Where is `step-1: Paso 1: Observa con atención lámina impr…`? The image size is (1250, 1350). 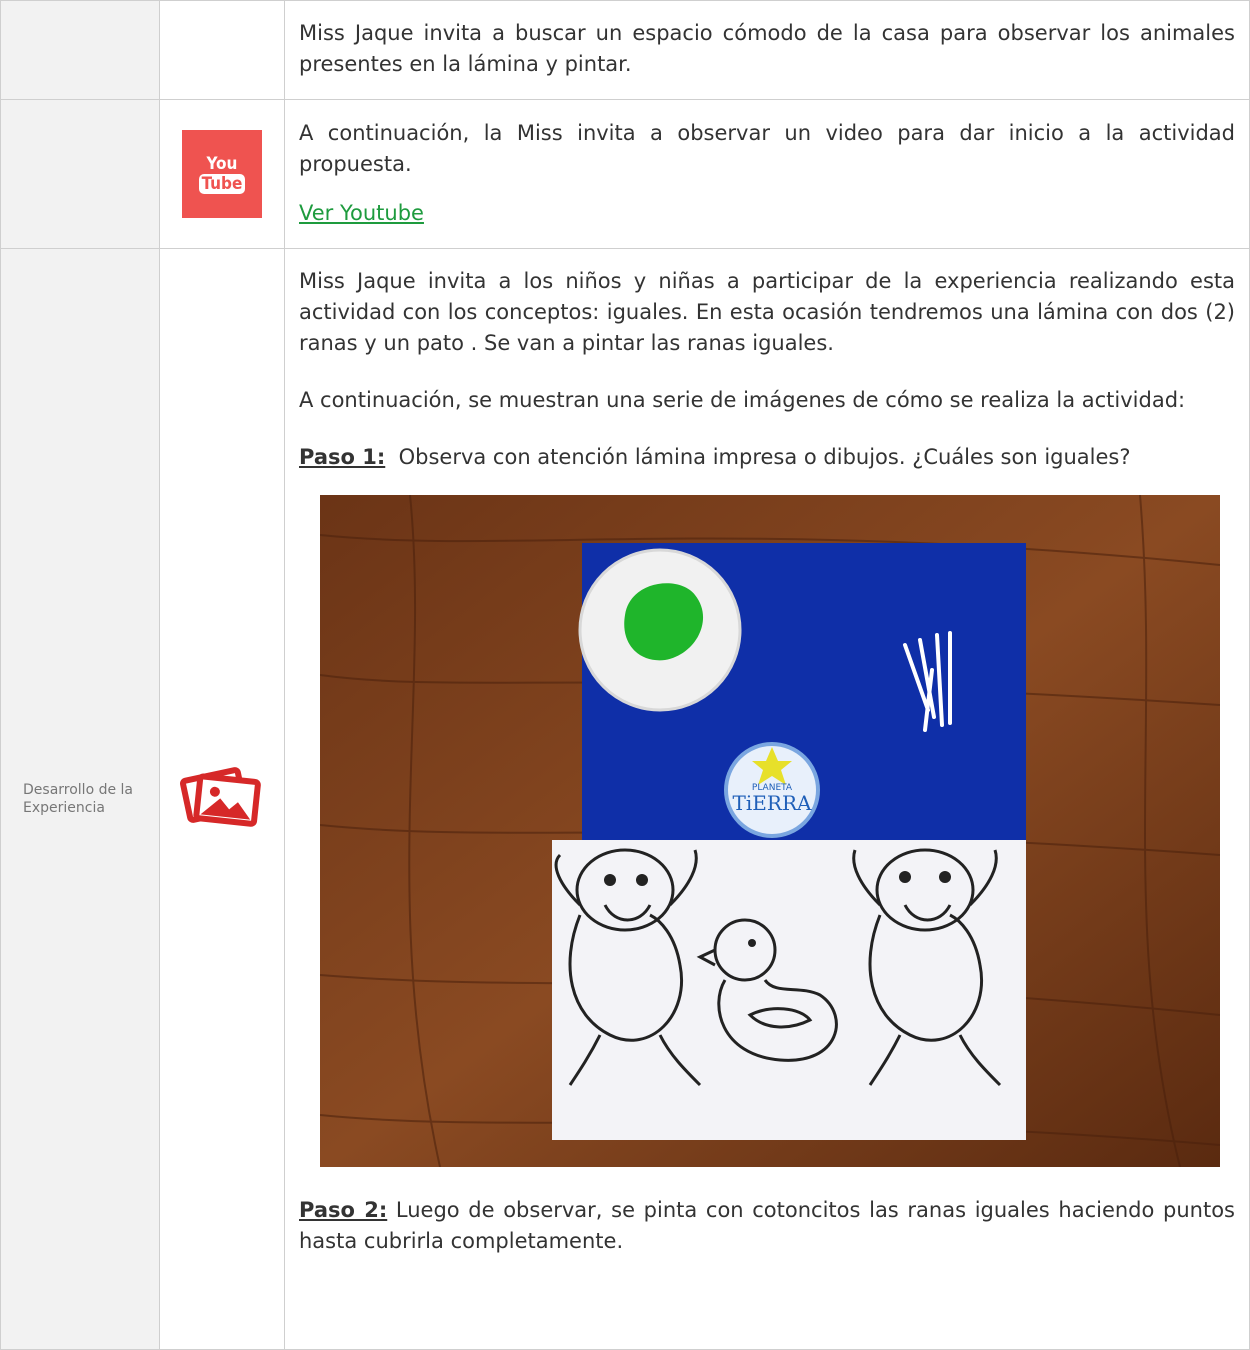
step-1: Paso 1: Observa con atención lámina impr… is located at coordinates (767, 457).